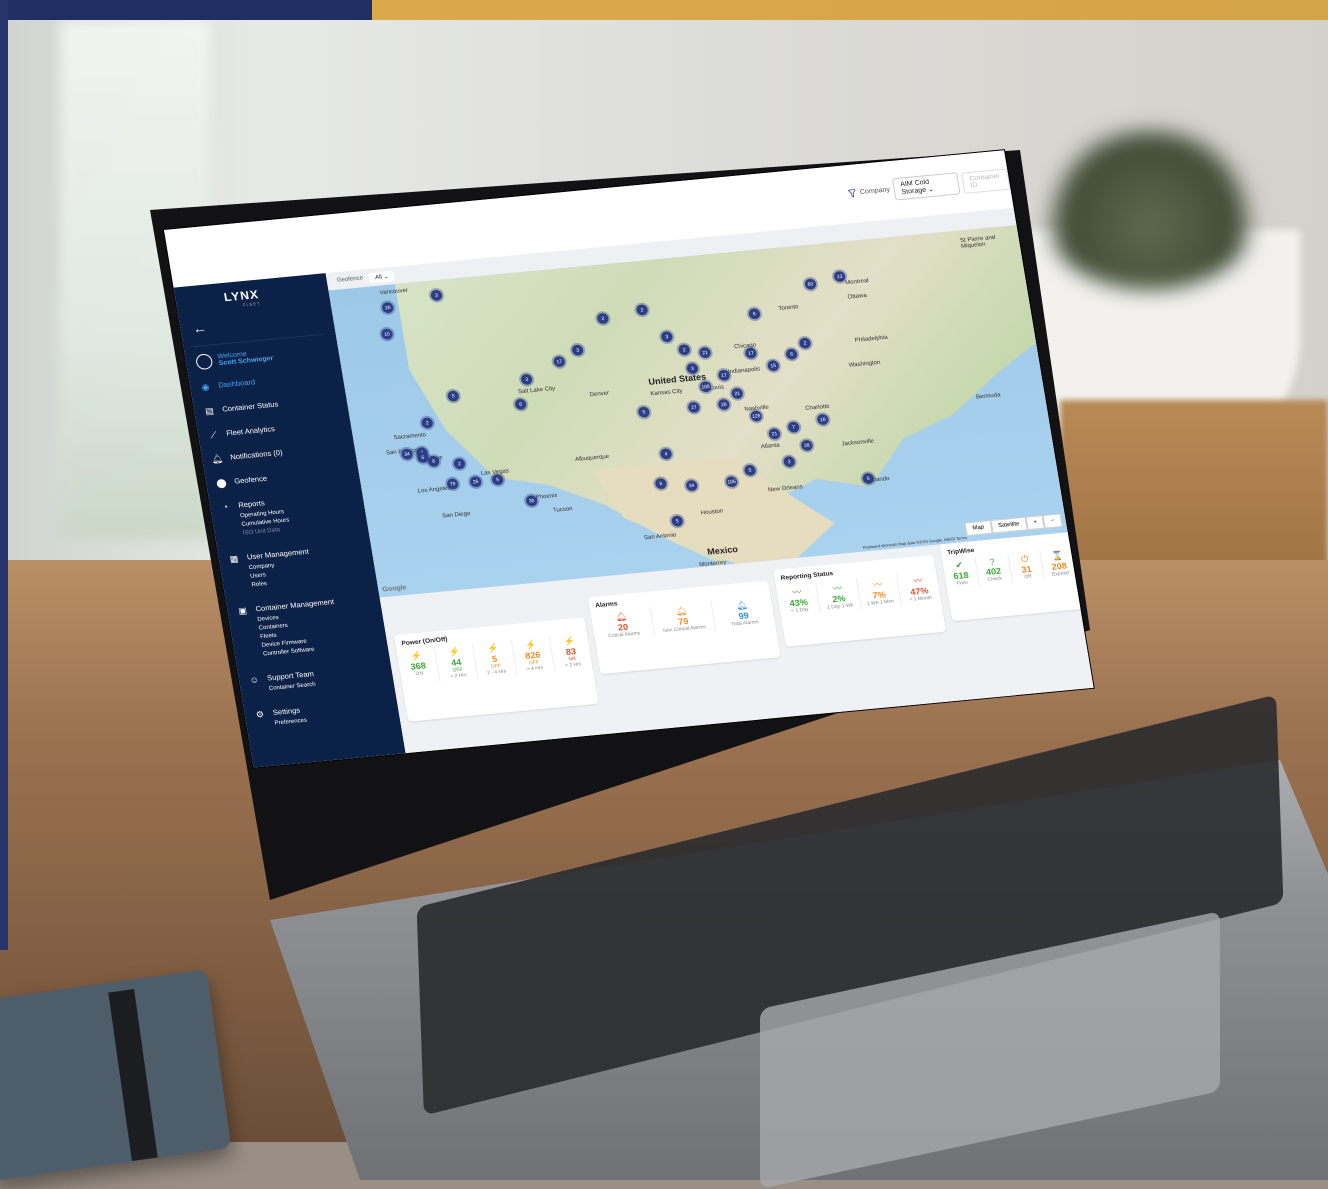 This screenshot has width=1328, height=1189. I want to click on satellite-button: Satellite, so click(1009, 525).